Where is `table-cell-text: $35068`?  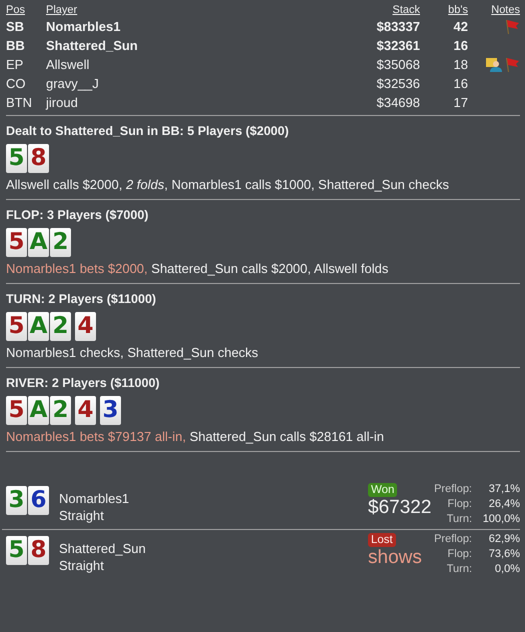 table-cell-text: $35068 is located at coordinates (398, 64).